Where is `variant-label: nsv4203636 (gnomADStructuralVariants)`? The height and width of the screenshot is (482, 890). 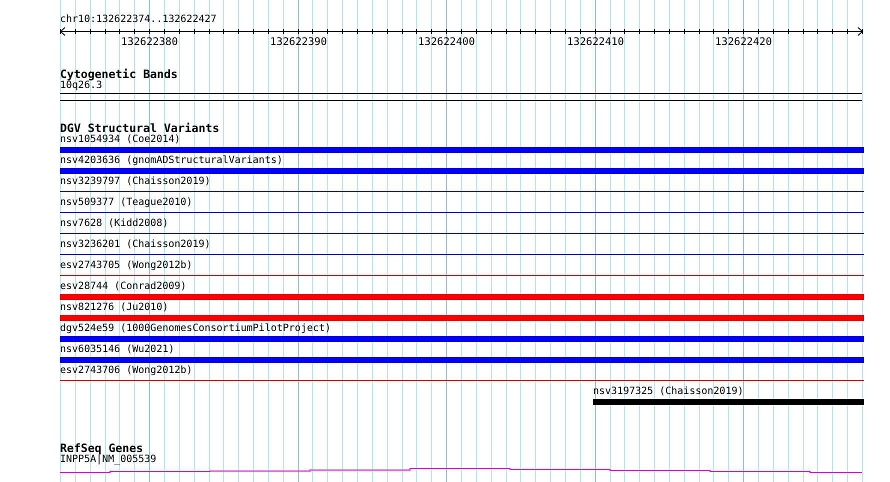
variant-label: nsv4203636 (gnomADStructuralVariants) is located at coordinates (171, 161).